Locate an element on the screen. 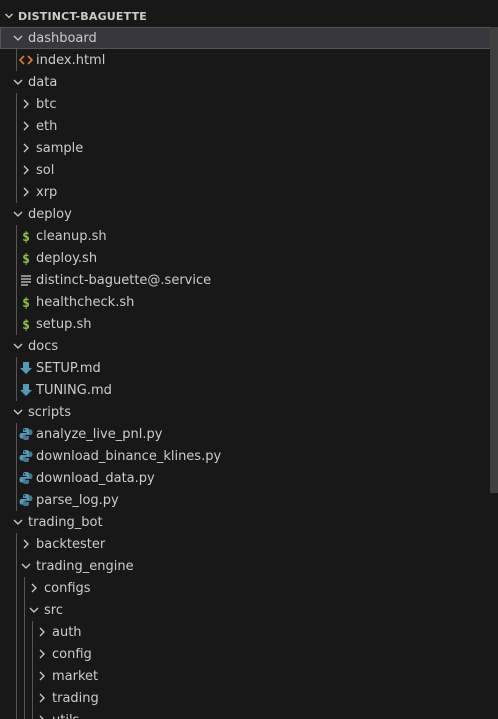 Image resolution: width=498 pixels, height=719 pixels. tree-item-label: sample is located at coordinates (60, 148).